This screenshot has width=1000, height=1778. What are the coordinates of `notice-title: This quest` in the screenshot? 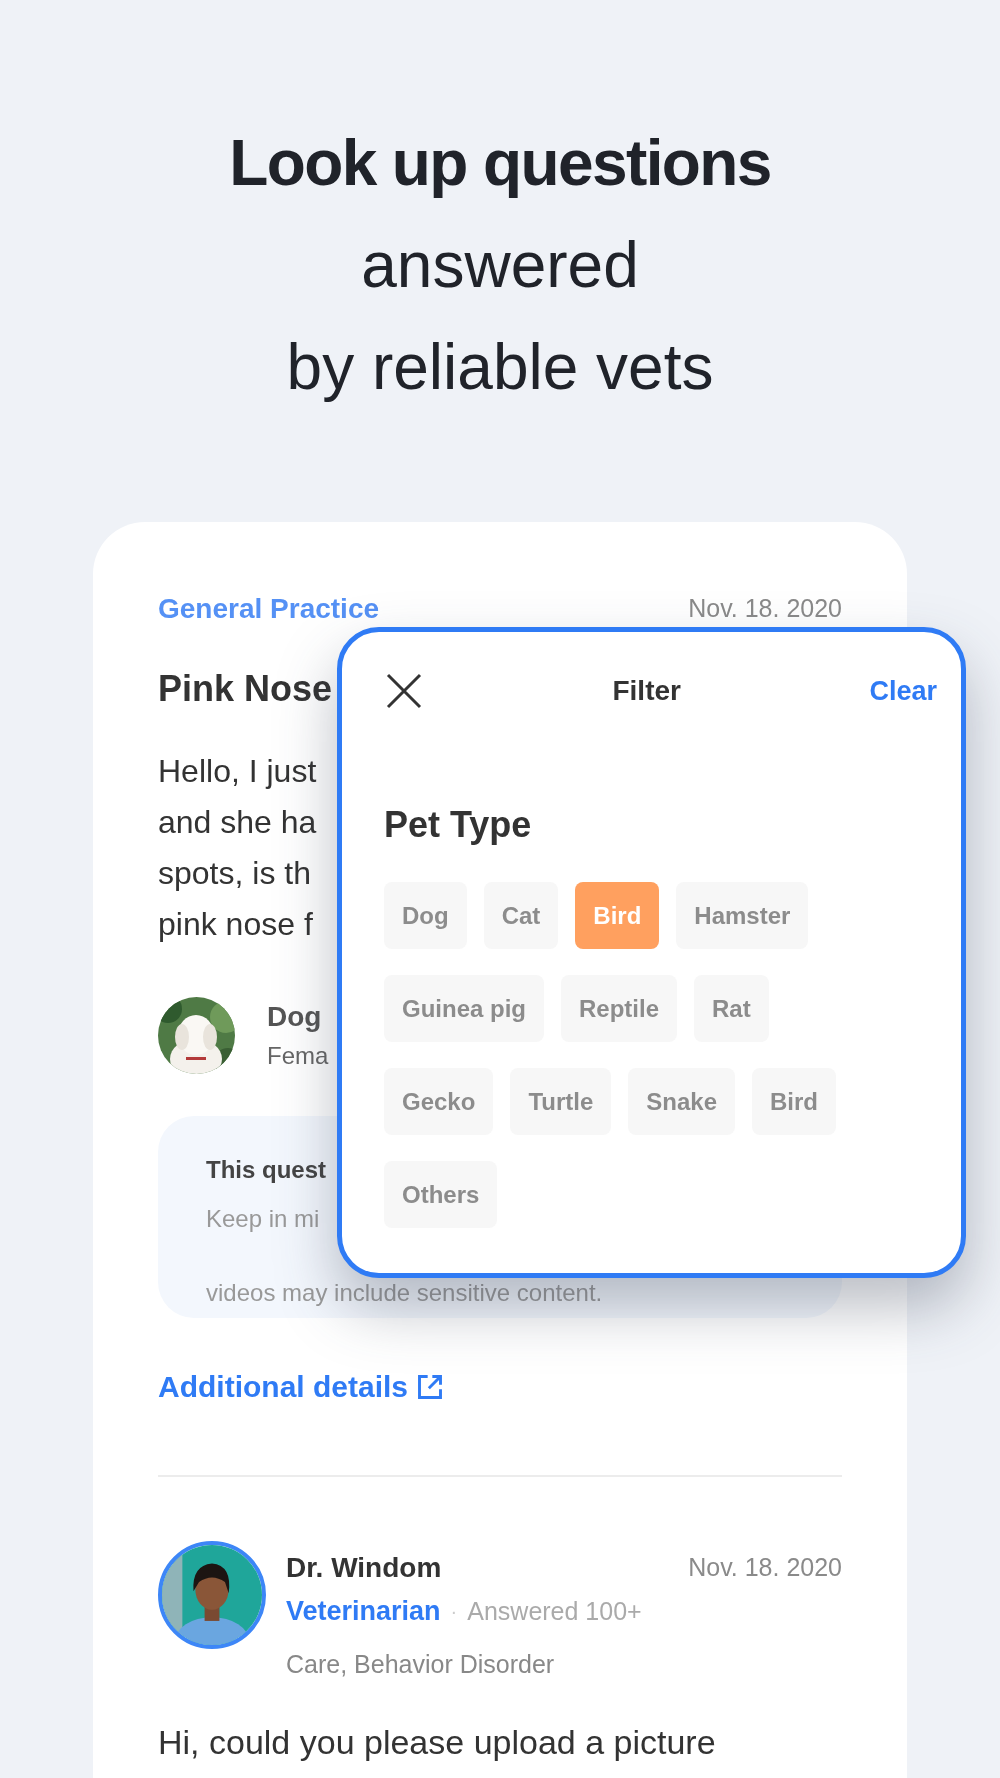 It's located at (266, 1170).